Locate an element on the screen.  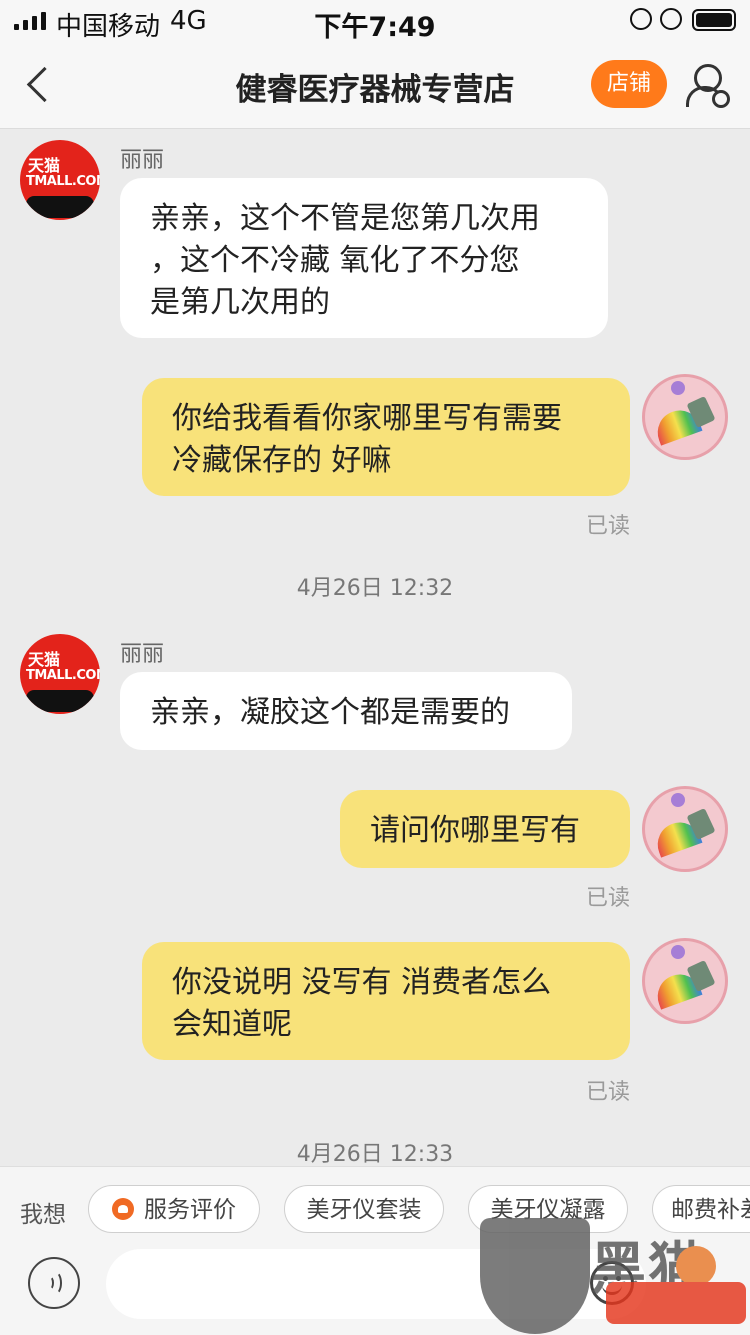
user-settings-icon is located at coordinates (708, 86).